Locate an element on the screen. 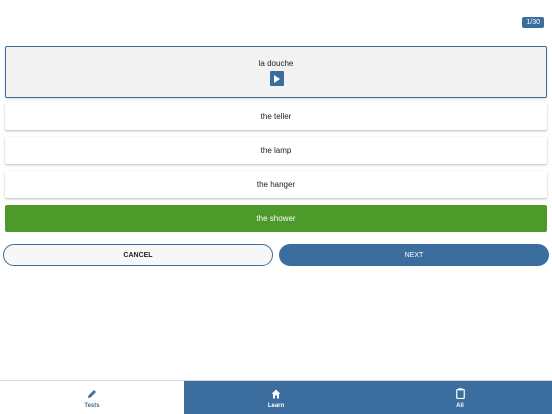 The image size is (552, 414). pencil-icon is located at coordinates (92, 394).